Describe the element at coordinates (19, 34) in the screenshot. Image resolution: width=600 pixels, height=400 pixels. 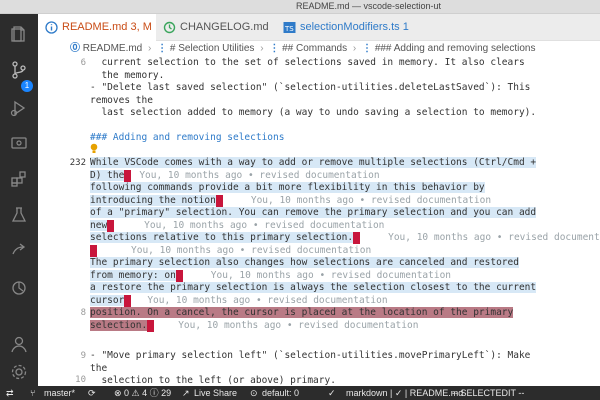
I see `explorer-icon` at that location.